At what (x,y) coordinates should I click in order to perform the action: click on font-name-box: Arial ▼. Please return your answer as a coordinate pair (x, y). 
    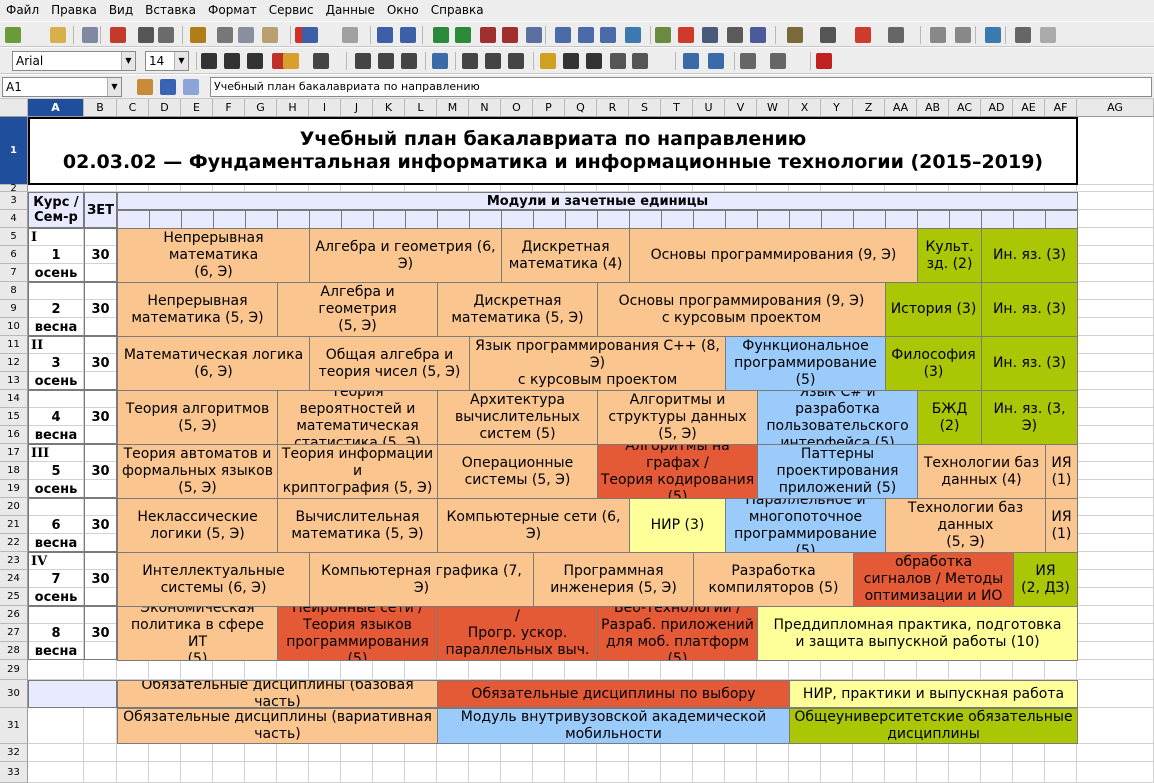
    Looking at the image, I should click on (74, 61).